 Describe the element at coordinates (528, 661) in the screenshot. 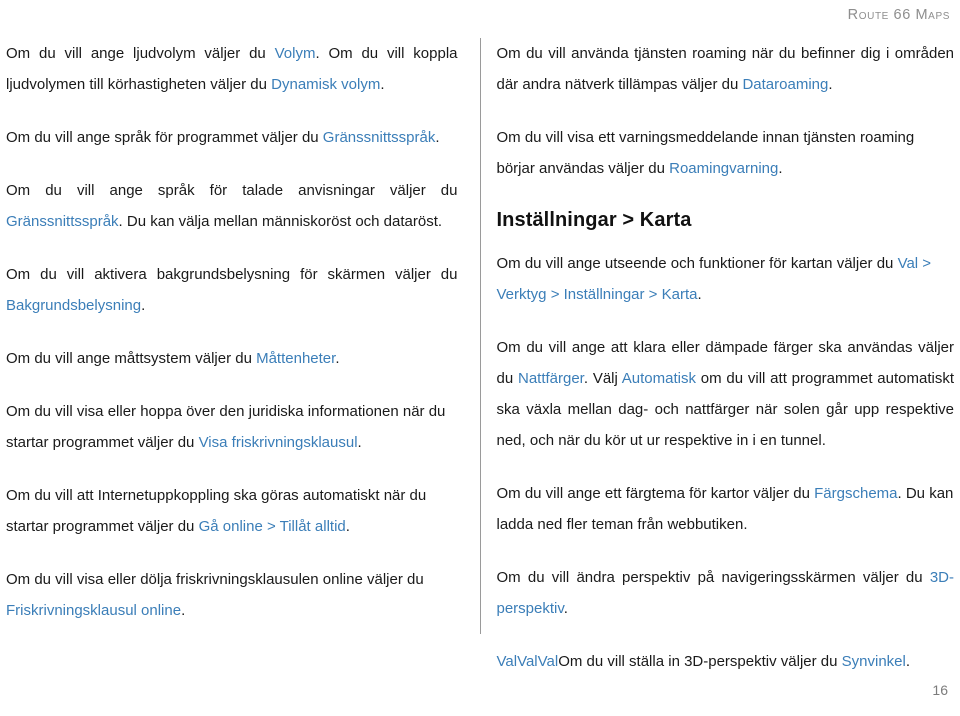

I see `ui-term-link: ValValVal` at that location.